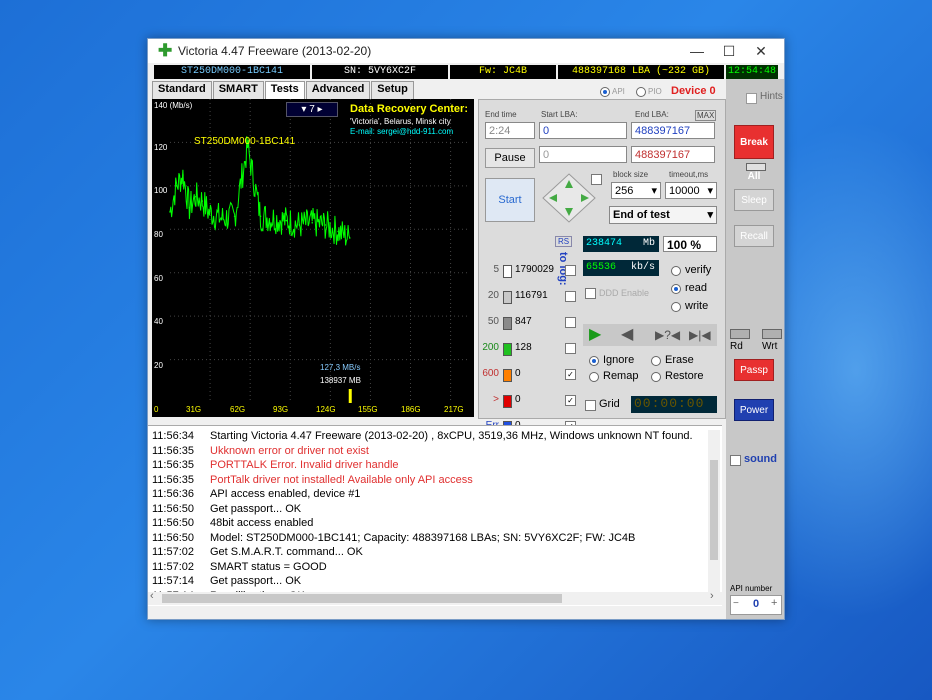  What do you see at coordinates (411, 409) in the screenshot?
I see `x-tick-186g: 186G` at bounding box center [411, 409].